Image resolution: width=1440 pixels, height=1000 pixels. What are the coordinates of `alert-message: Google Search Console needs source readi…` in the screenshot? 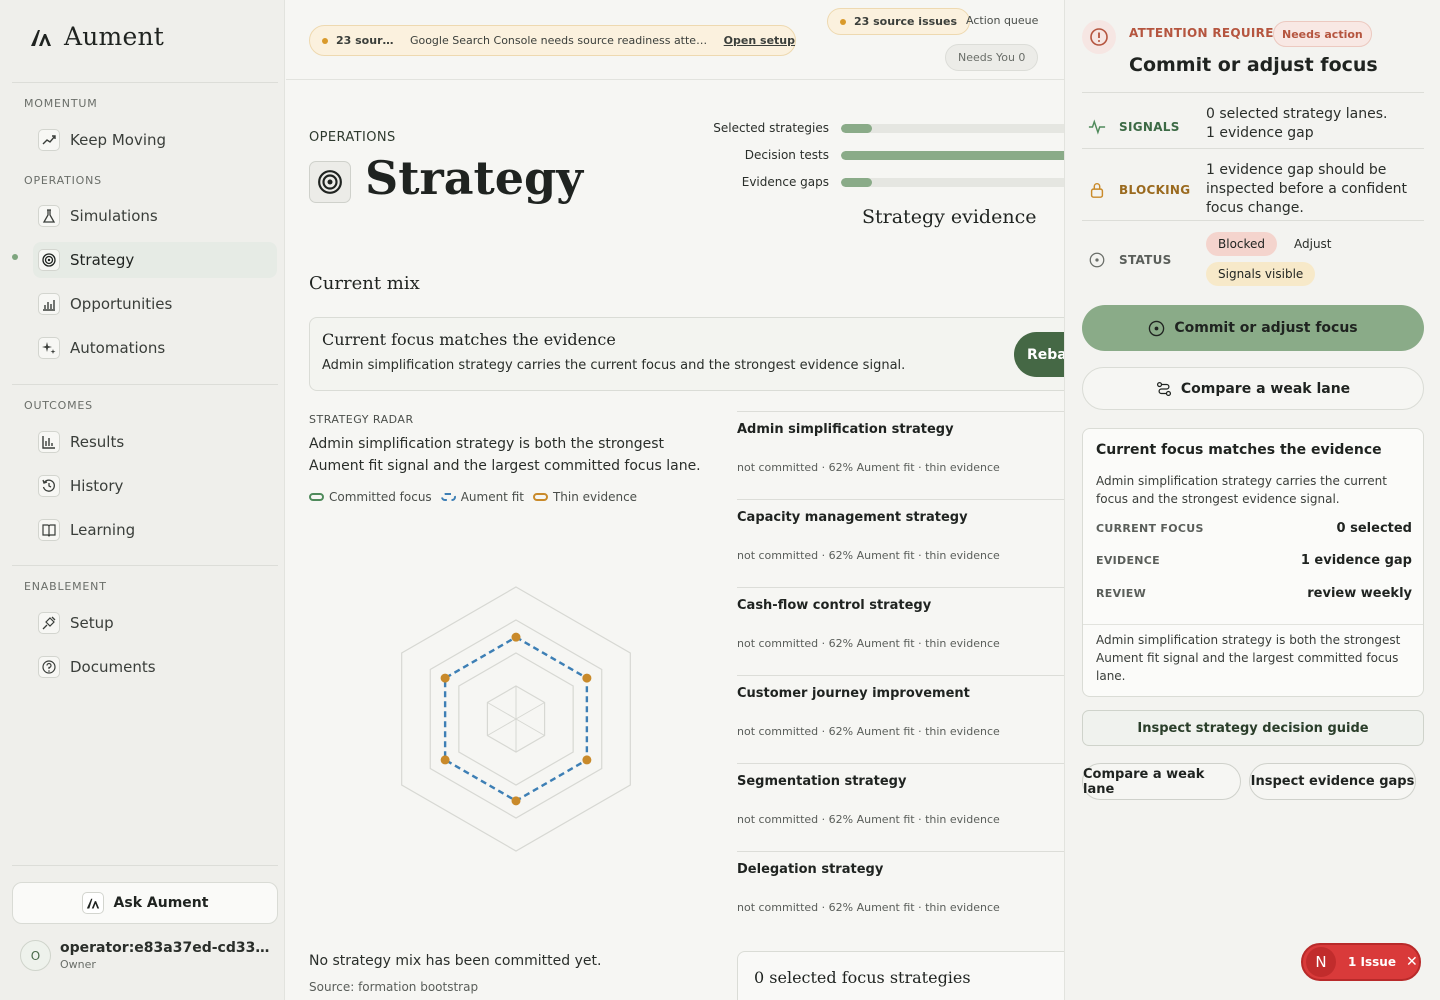 It's located at (560, 40).